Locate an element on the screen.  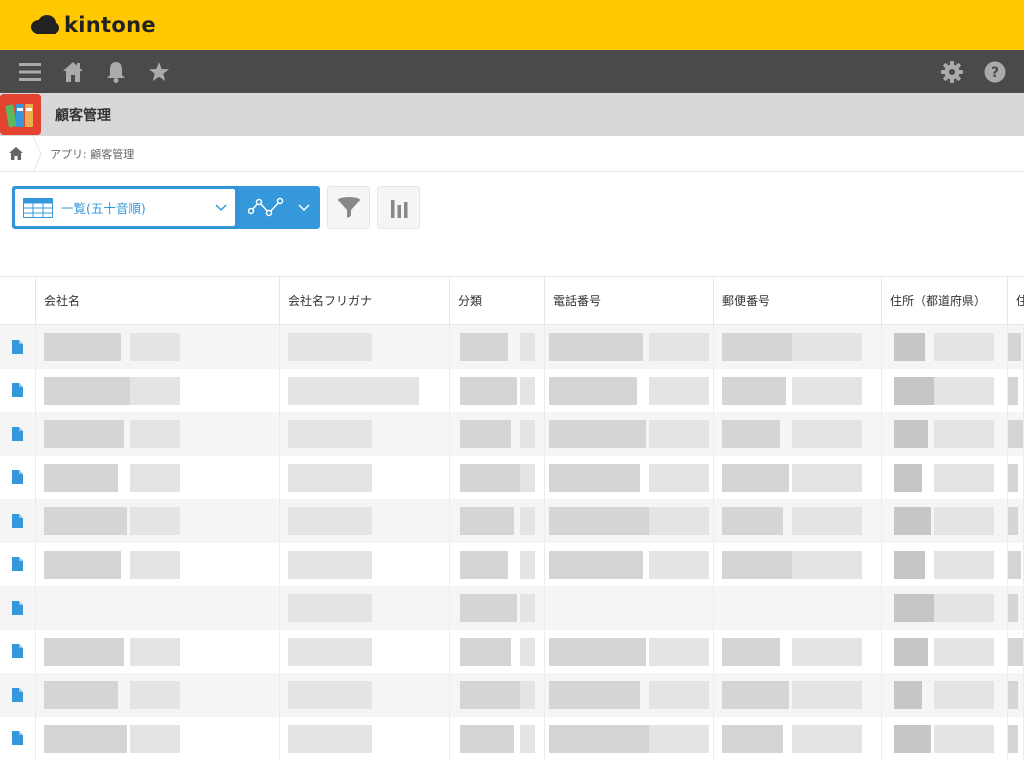
filter-button is located at coordinates (348, 207).